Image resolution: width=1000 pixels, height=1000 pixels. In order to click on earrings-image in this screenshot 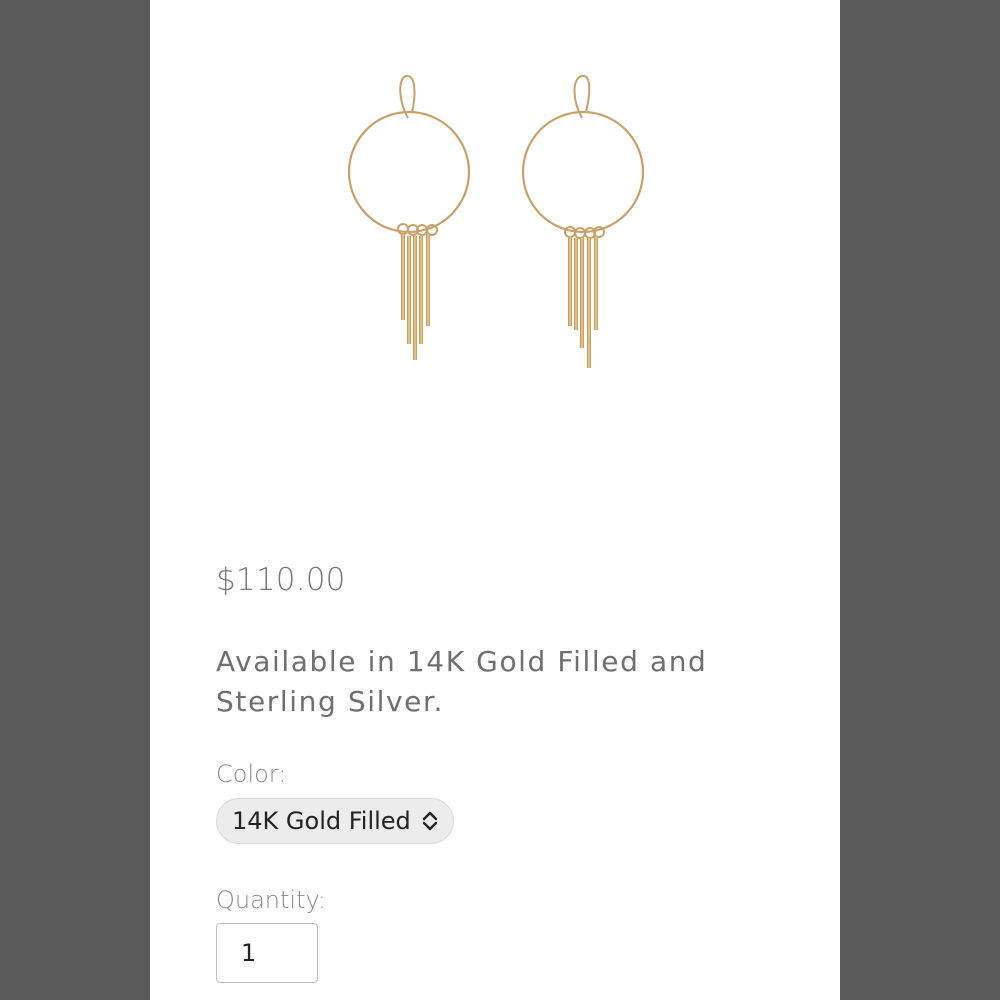, I will do `click(496, 221)`.